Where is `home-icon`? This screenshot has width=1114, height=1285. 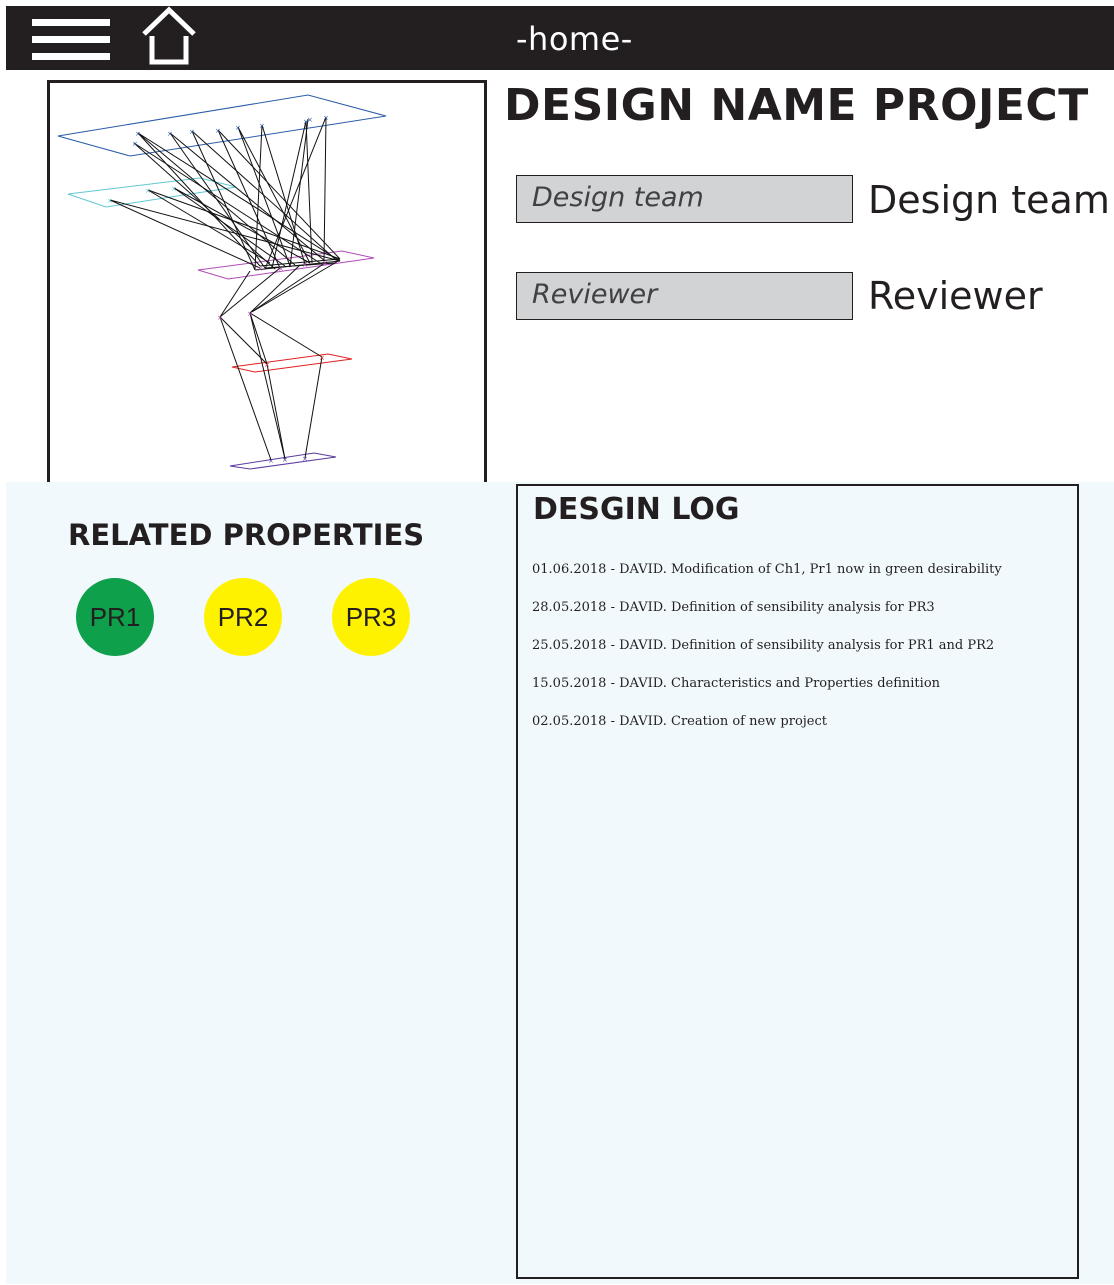
home-icon is located at coordinates (169, 37).